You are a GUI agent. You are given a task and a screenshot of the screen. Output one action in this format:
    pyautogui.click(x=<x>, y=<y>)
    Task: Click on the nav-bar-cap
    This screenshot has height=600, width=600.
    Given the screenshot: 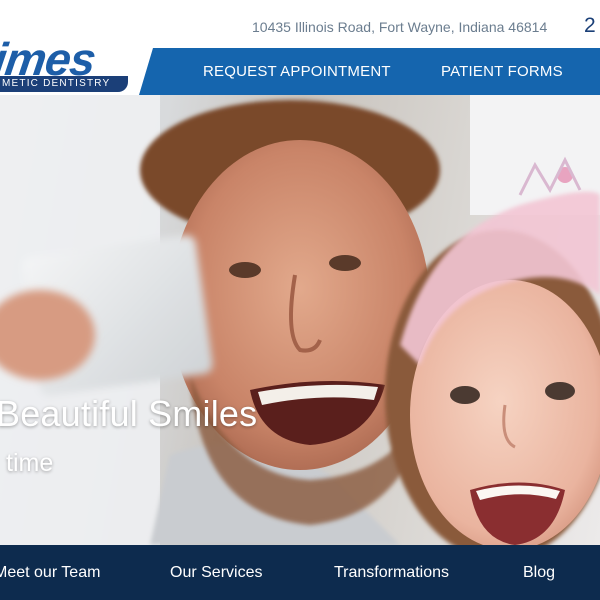 What is the action you would take?
    pyautogui.click(x=146, y=71)
    